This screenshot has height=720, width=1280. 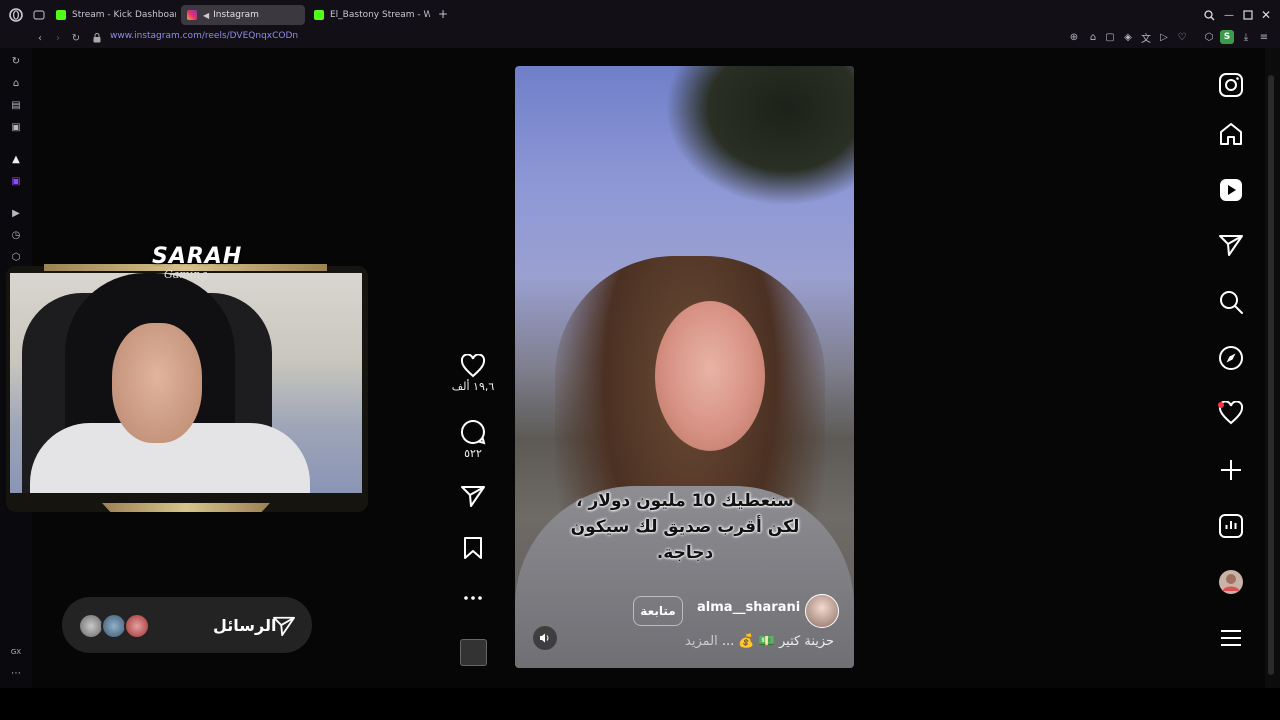 I want to click on person-face, so click(x=710, y=376).